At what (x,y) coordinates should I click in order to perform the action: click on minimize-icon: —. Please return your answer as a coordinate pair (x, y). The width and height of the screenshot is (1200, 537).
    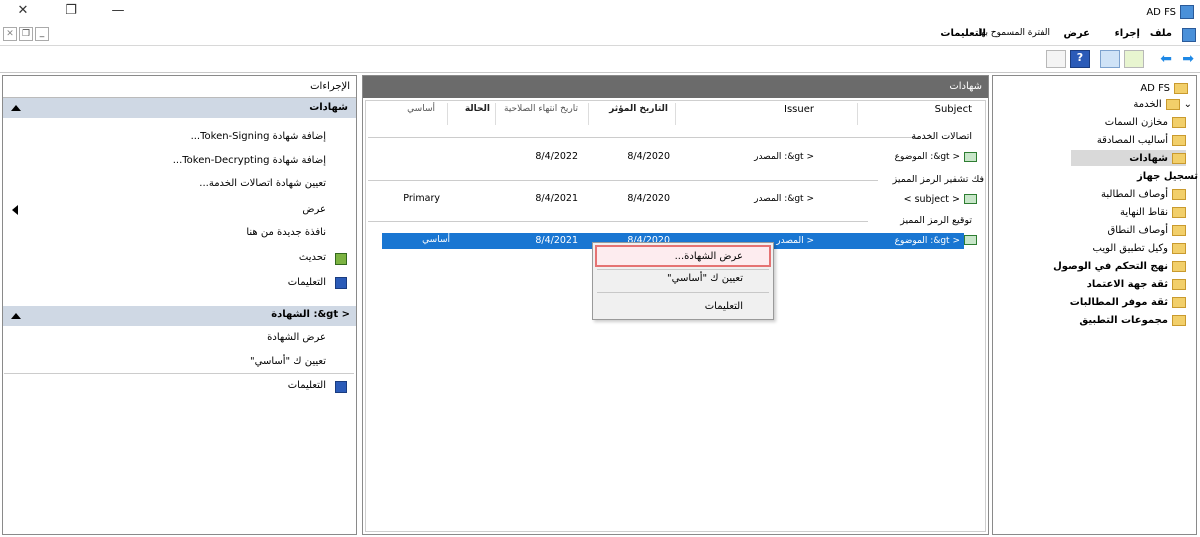
    Looking at the image, I should click on (118, 11).